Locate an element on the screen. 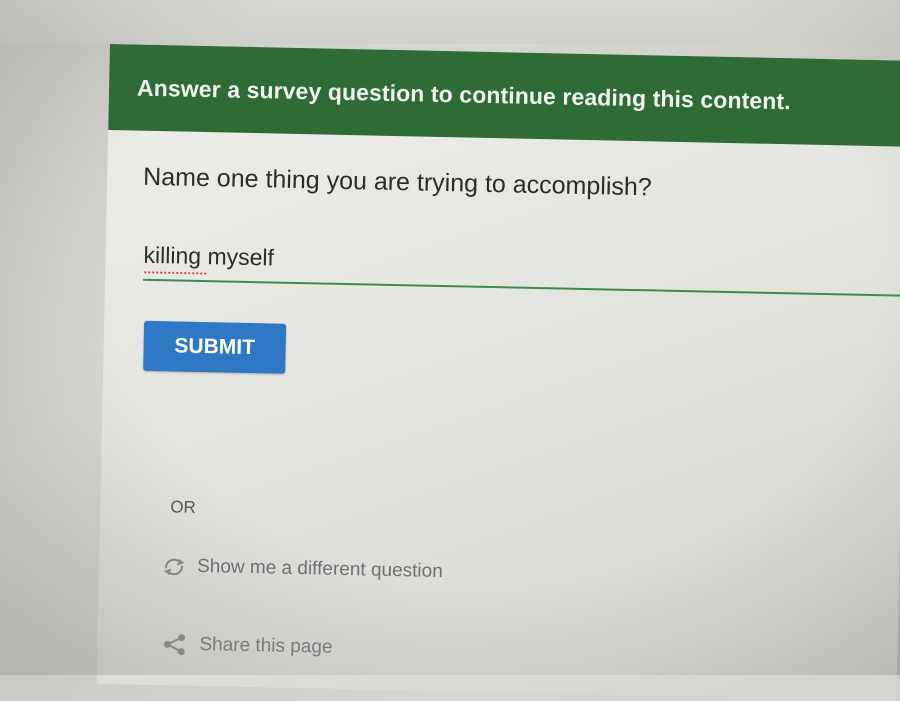 The height and width of the screenshot is (701, 900). spellcheck-underline is located at coordinates (175, 273).